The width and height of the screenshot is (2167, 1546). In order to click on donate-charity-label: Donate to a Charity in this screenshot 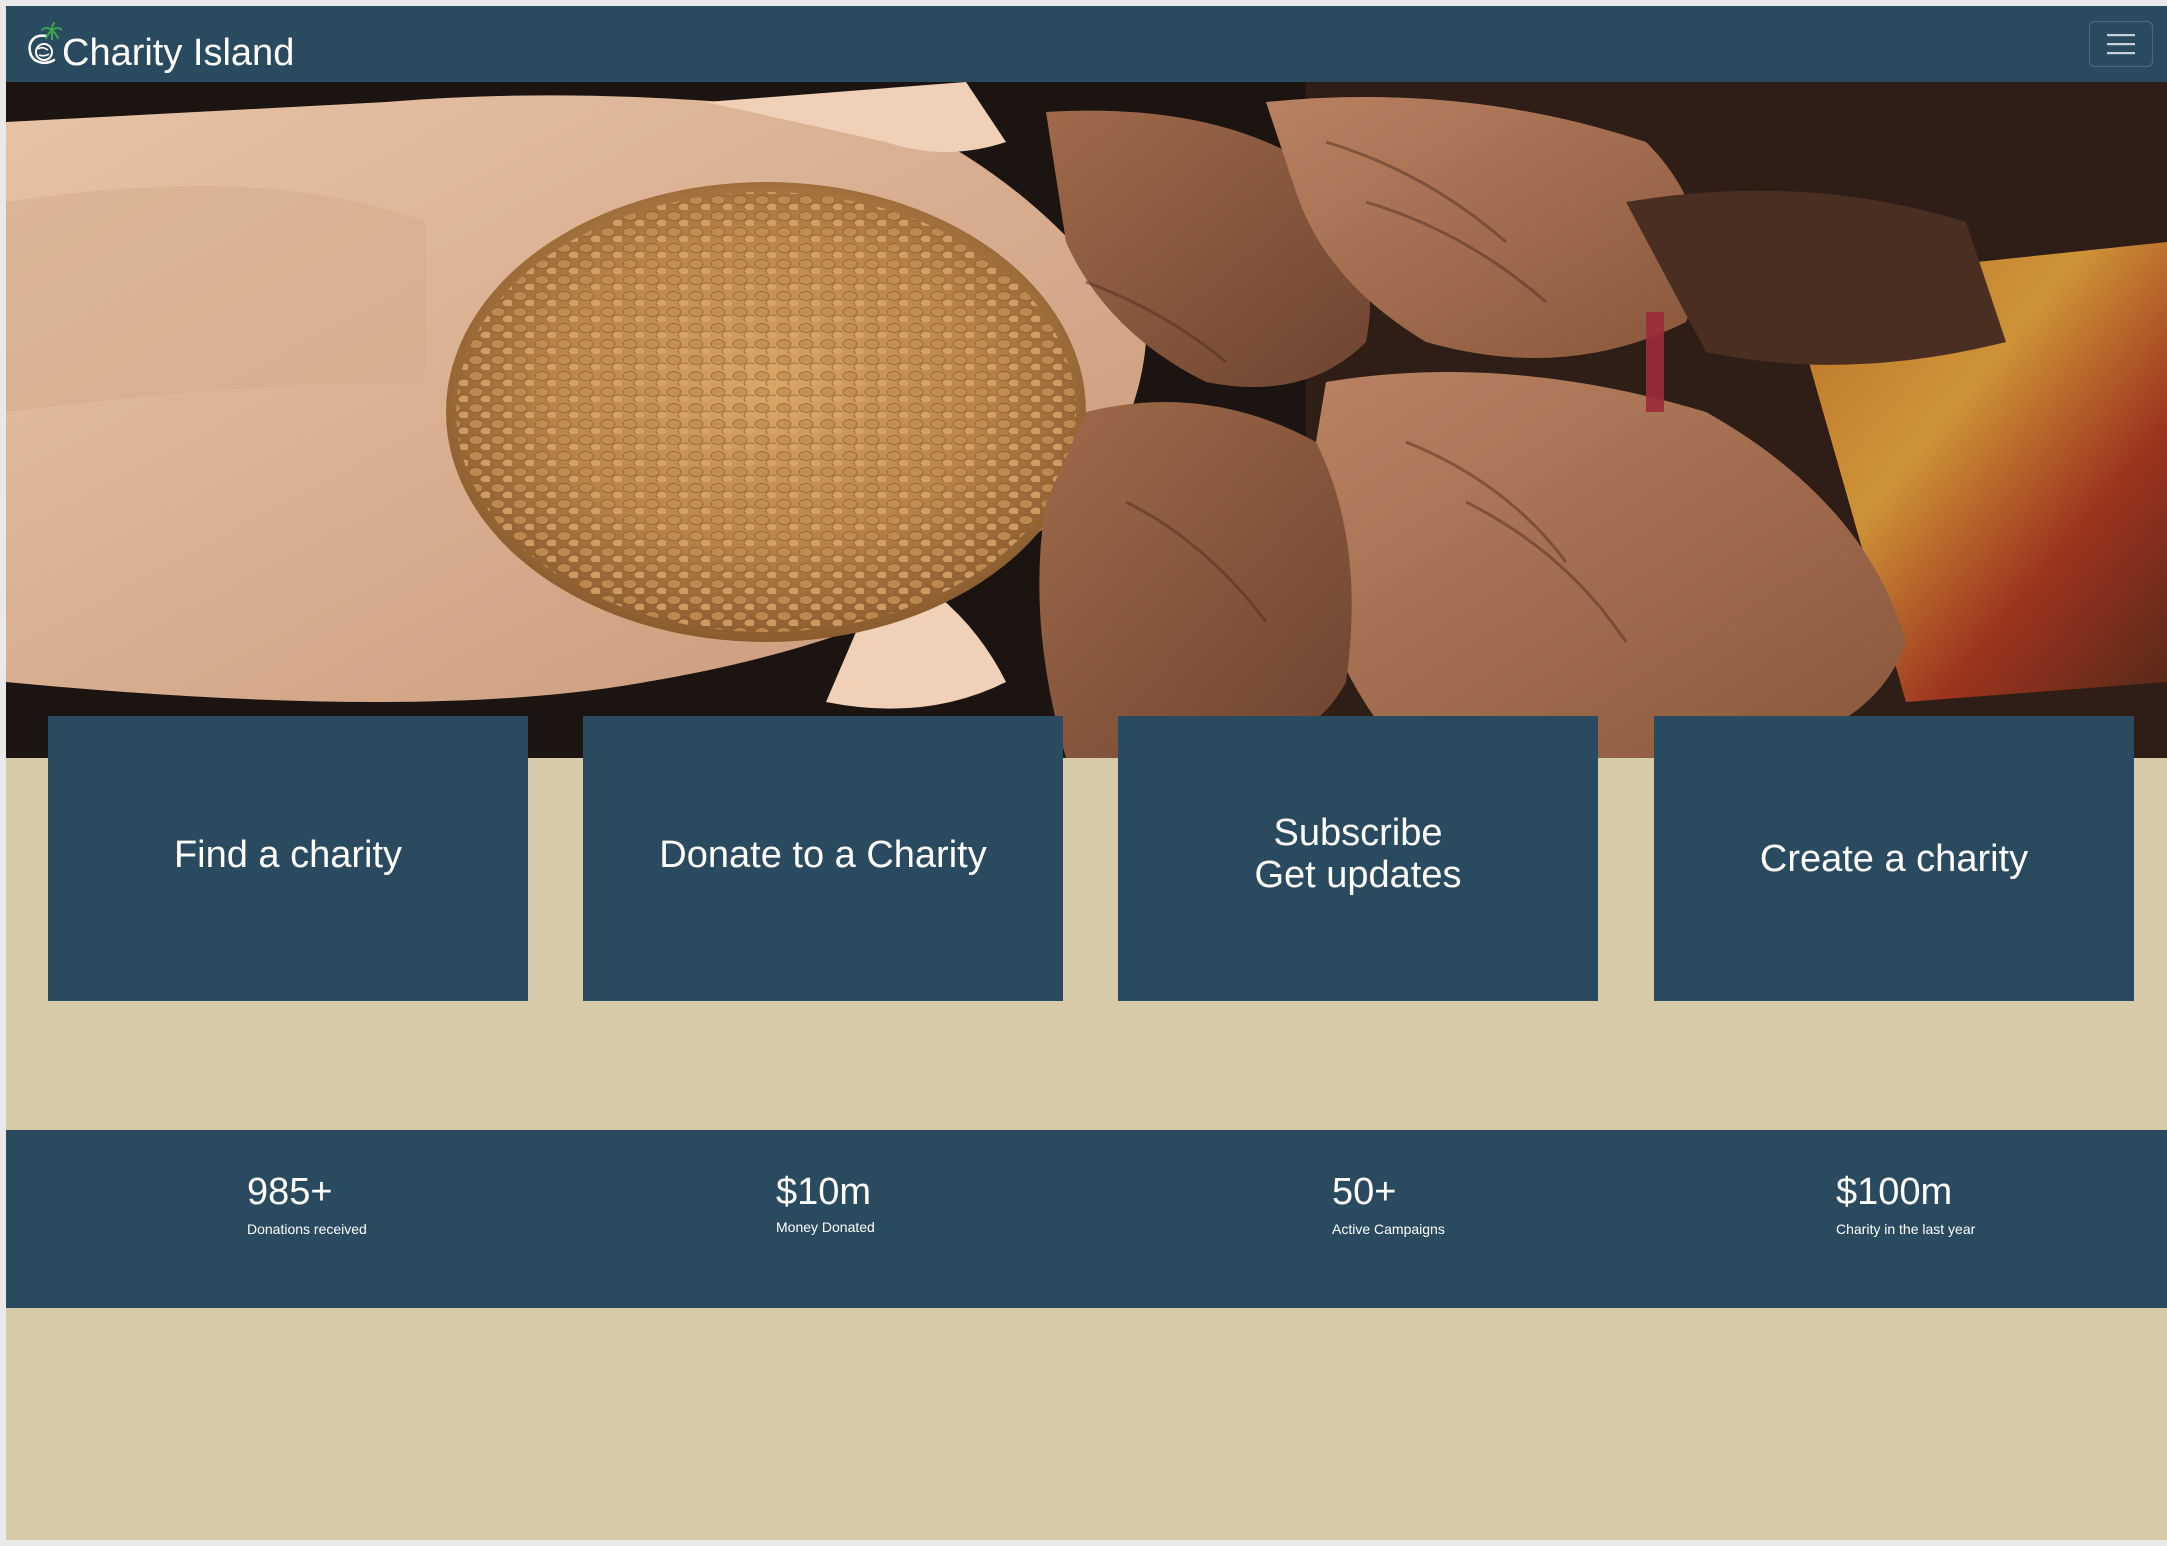, I will do `click(822, 855)`.